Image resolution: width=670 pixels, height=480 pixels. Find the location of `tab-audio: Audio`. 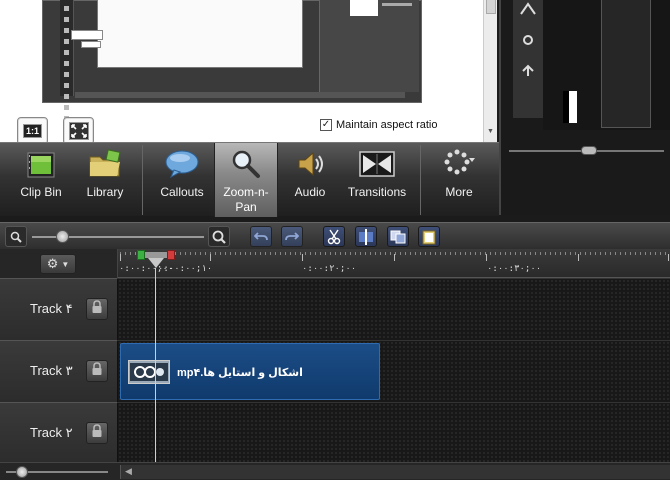

tab-audio: Audio is located at coordinates (310, 180).